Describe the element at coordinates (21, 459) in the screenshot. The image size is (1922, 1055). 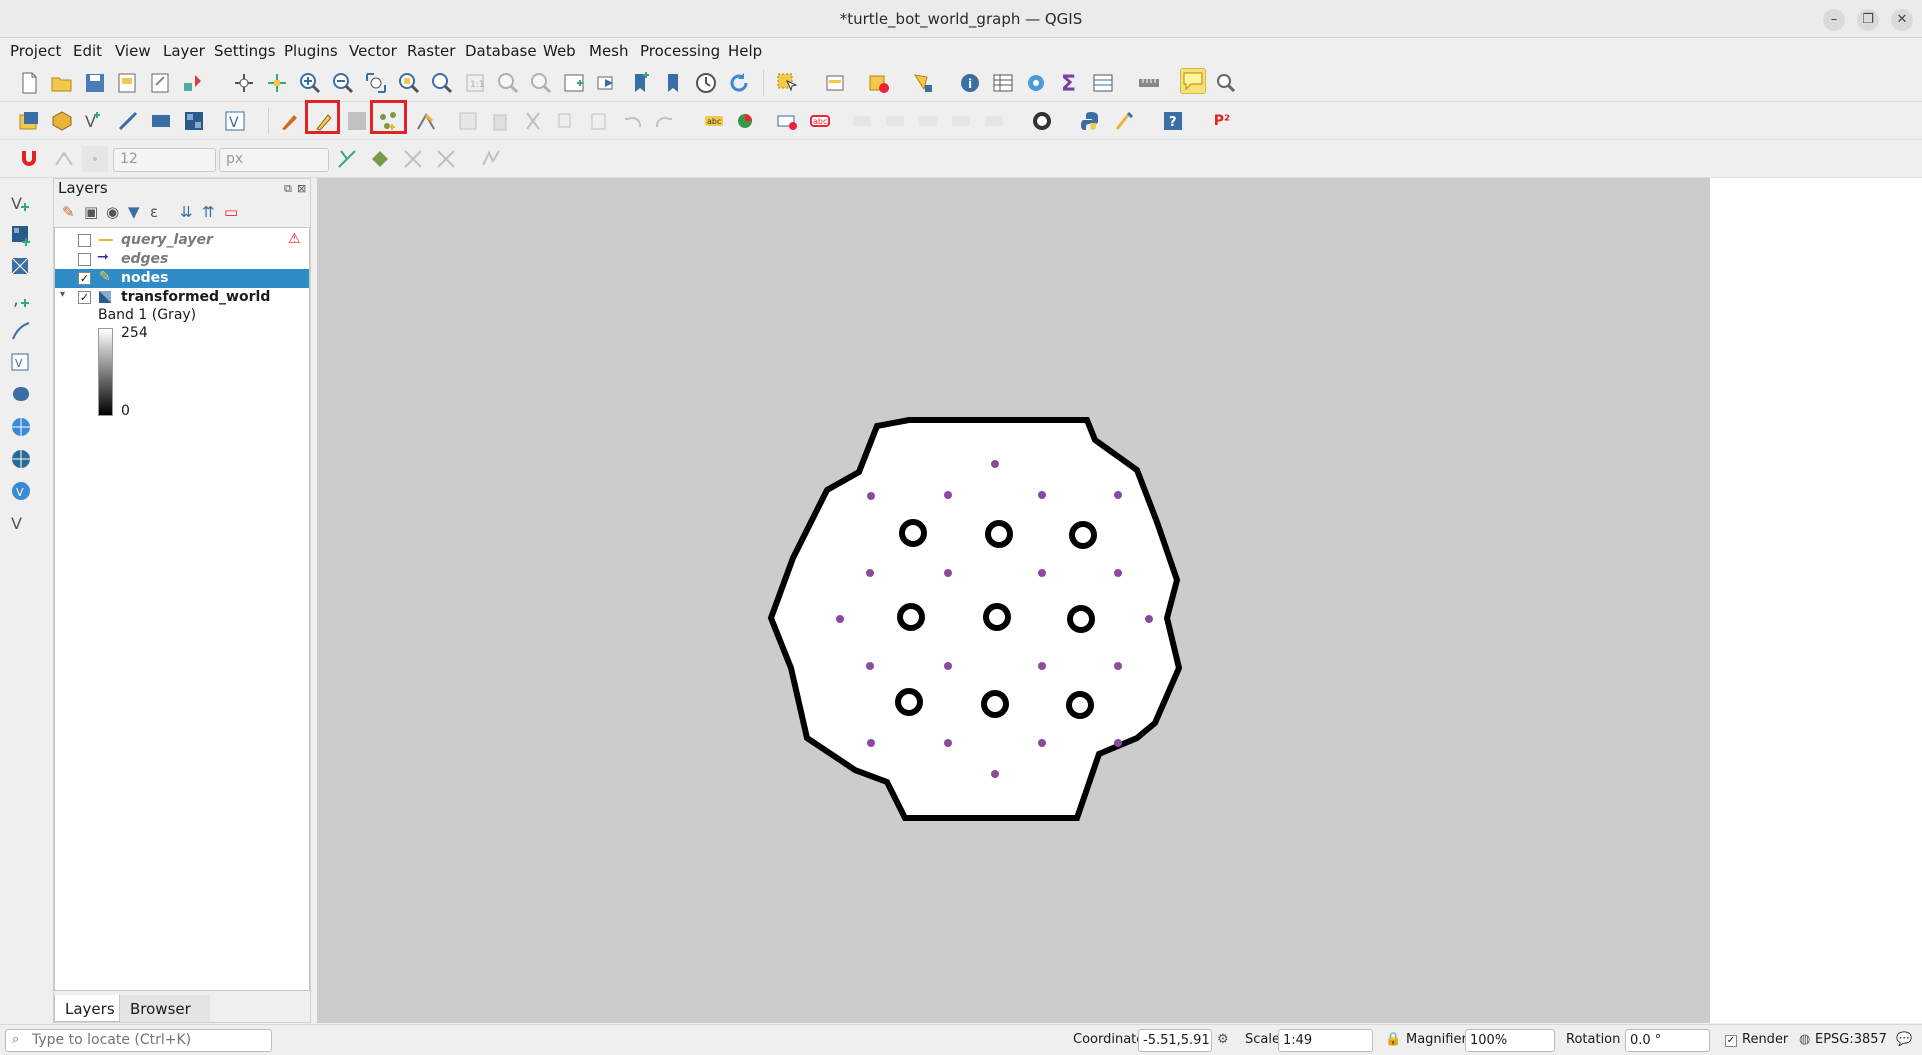
I see `add-wcs-icon` at that location.